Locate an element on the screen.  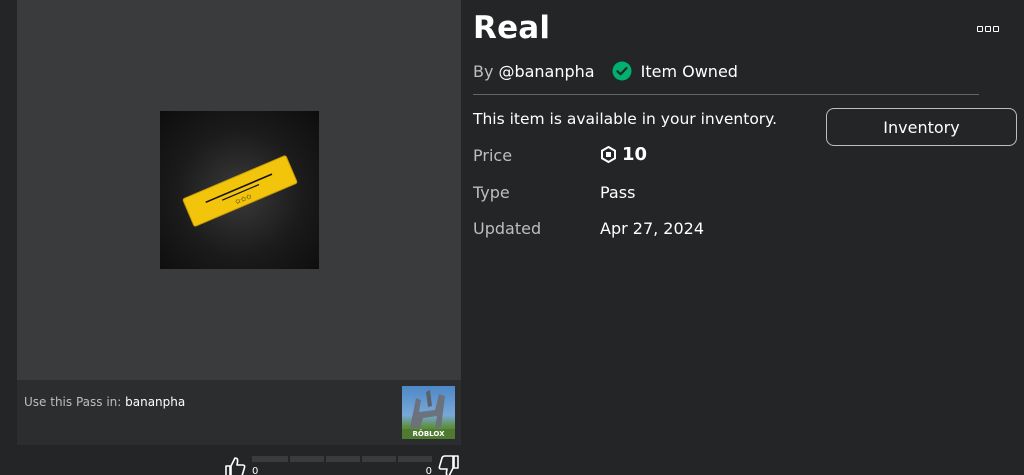
ticket-icon: ✩✩✩ is located at coordinates (240, 191).